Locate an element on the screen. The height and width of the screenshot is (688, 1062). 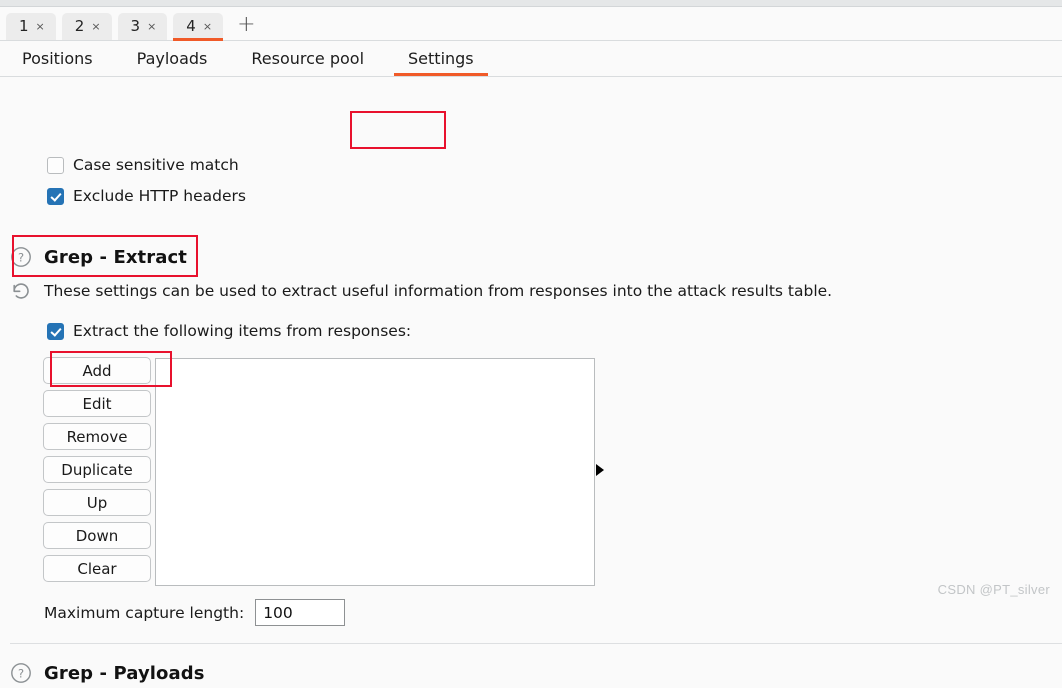
attack-tab-bar: 1 × 2 × 3 × 4 × + is located at coordinates (531, 24).